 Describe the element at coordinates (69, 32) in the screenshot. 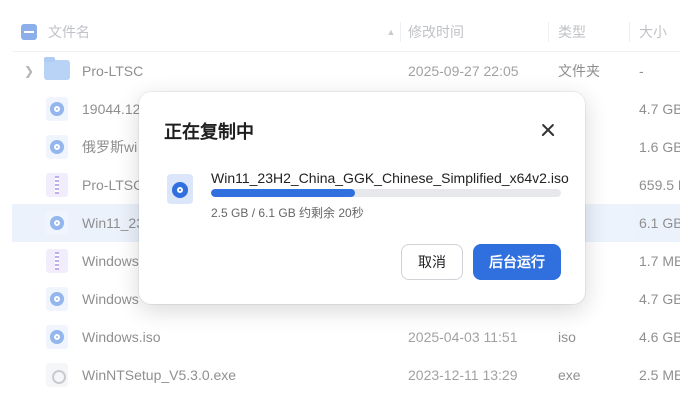

I see `column-name-header: 文件名` at that location.